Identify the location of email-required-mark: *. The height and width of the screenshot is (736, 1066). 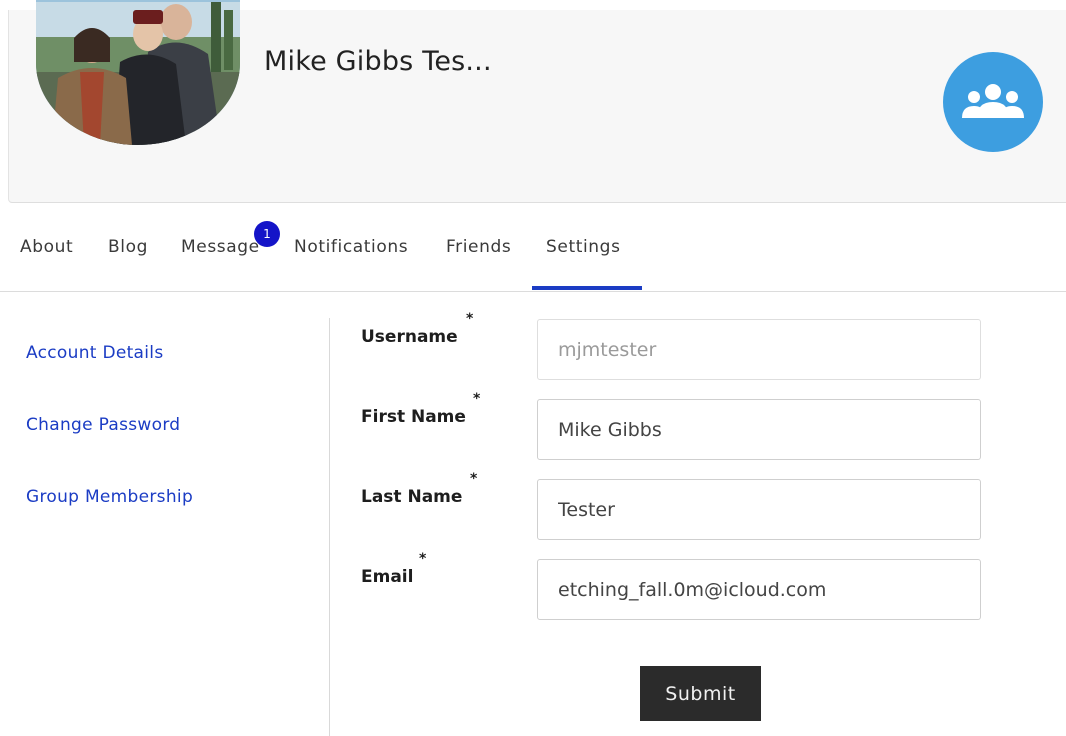
(423, 559).